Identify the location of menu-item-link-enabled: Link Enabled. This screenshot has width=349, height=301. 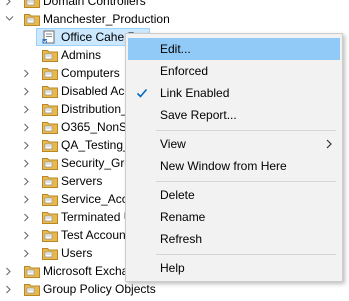
(234, 93).